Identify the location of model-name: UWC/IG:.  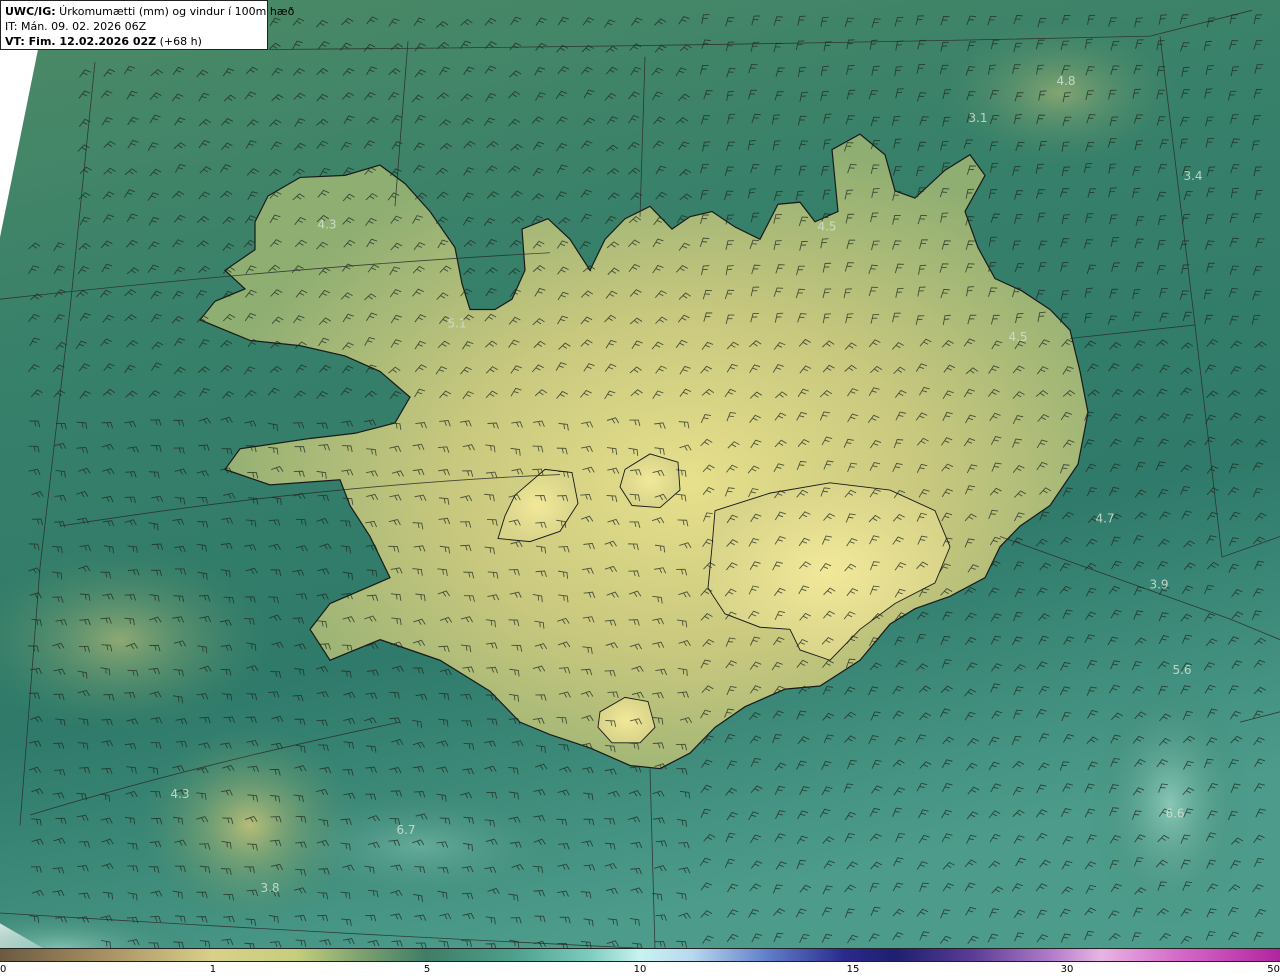
(30, 11).